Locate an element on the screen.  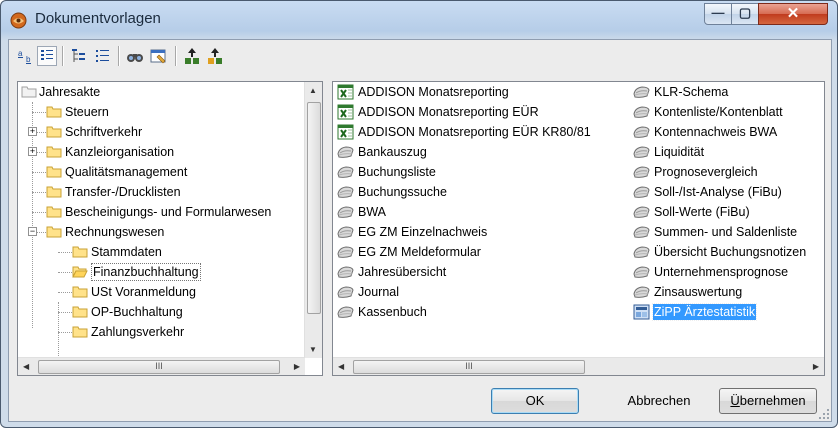
ok-button: OK is located at coordinates (535, 401).